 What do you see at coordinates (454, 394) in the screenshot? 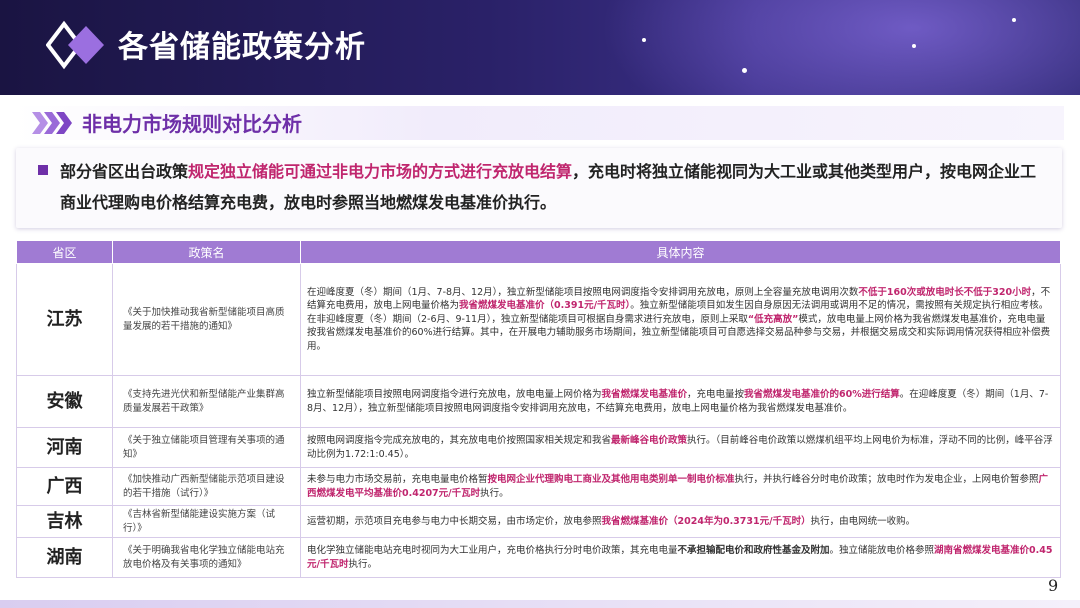
I see `content-text: 独立新型储能项目按照电网调度指令进行充放电，放电电量上网价格为` at bounding box center [454, 394].